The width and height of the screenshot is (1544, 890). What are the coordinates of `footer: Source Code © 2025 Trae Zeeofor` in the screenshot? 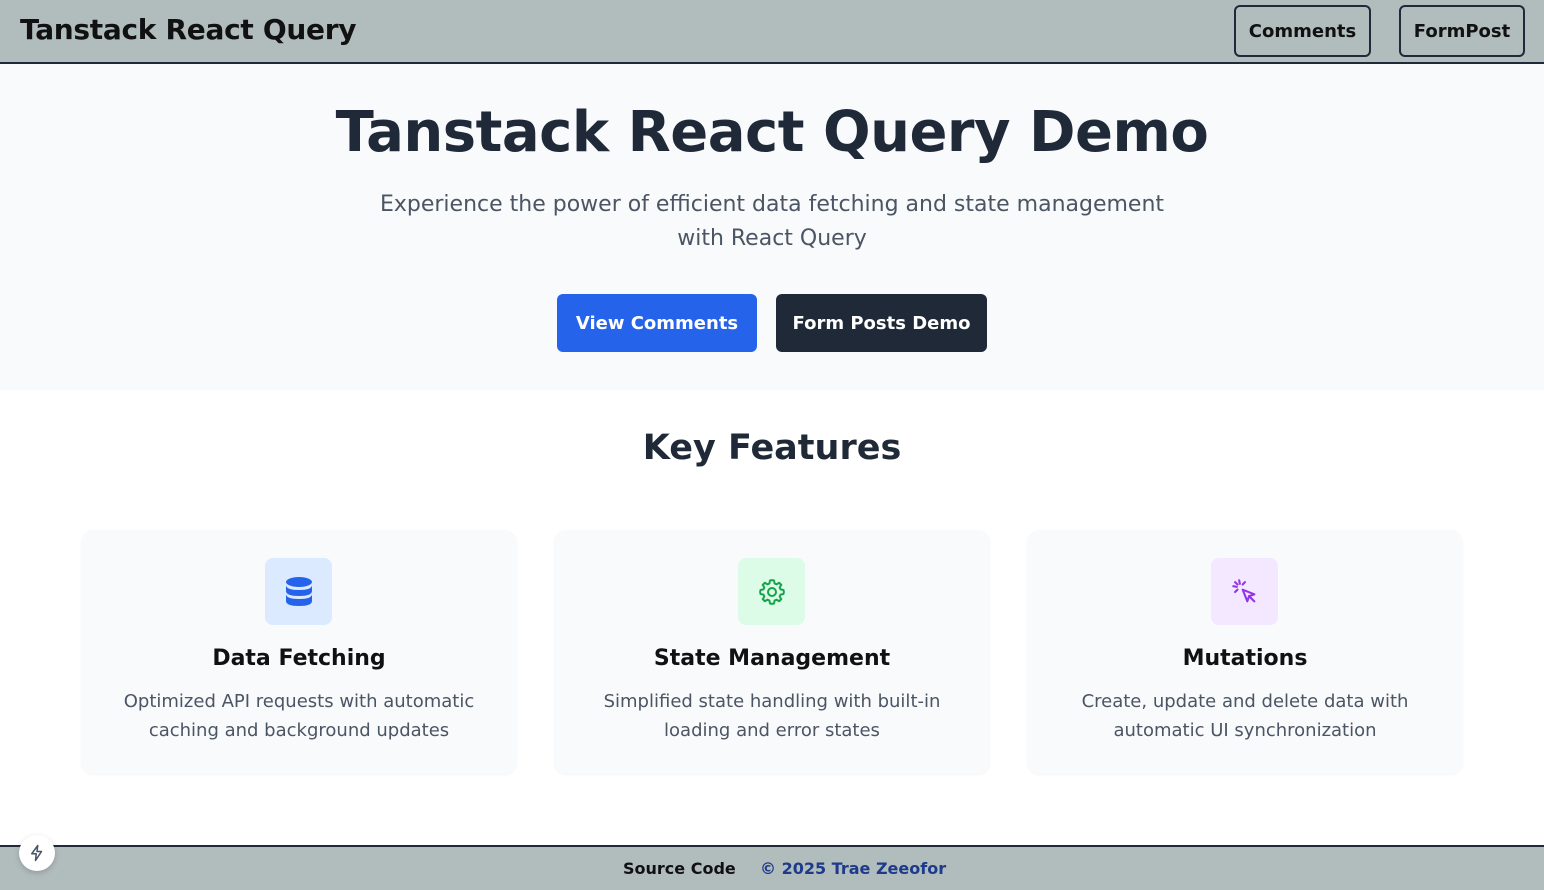 It's located at (772, 867).